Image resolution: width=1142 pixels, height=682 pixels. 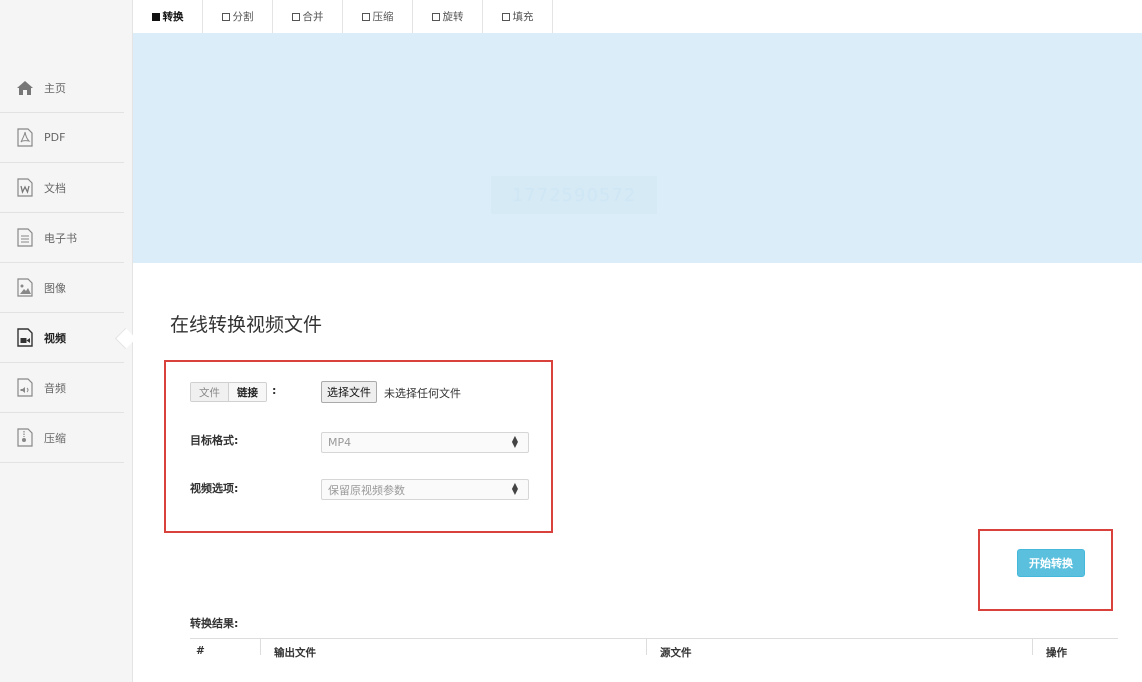 I want to click on tab-convert: 转换, so click(x=168, y=16).